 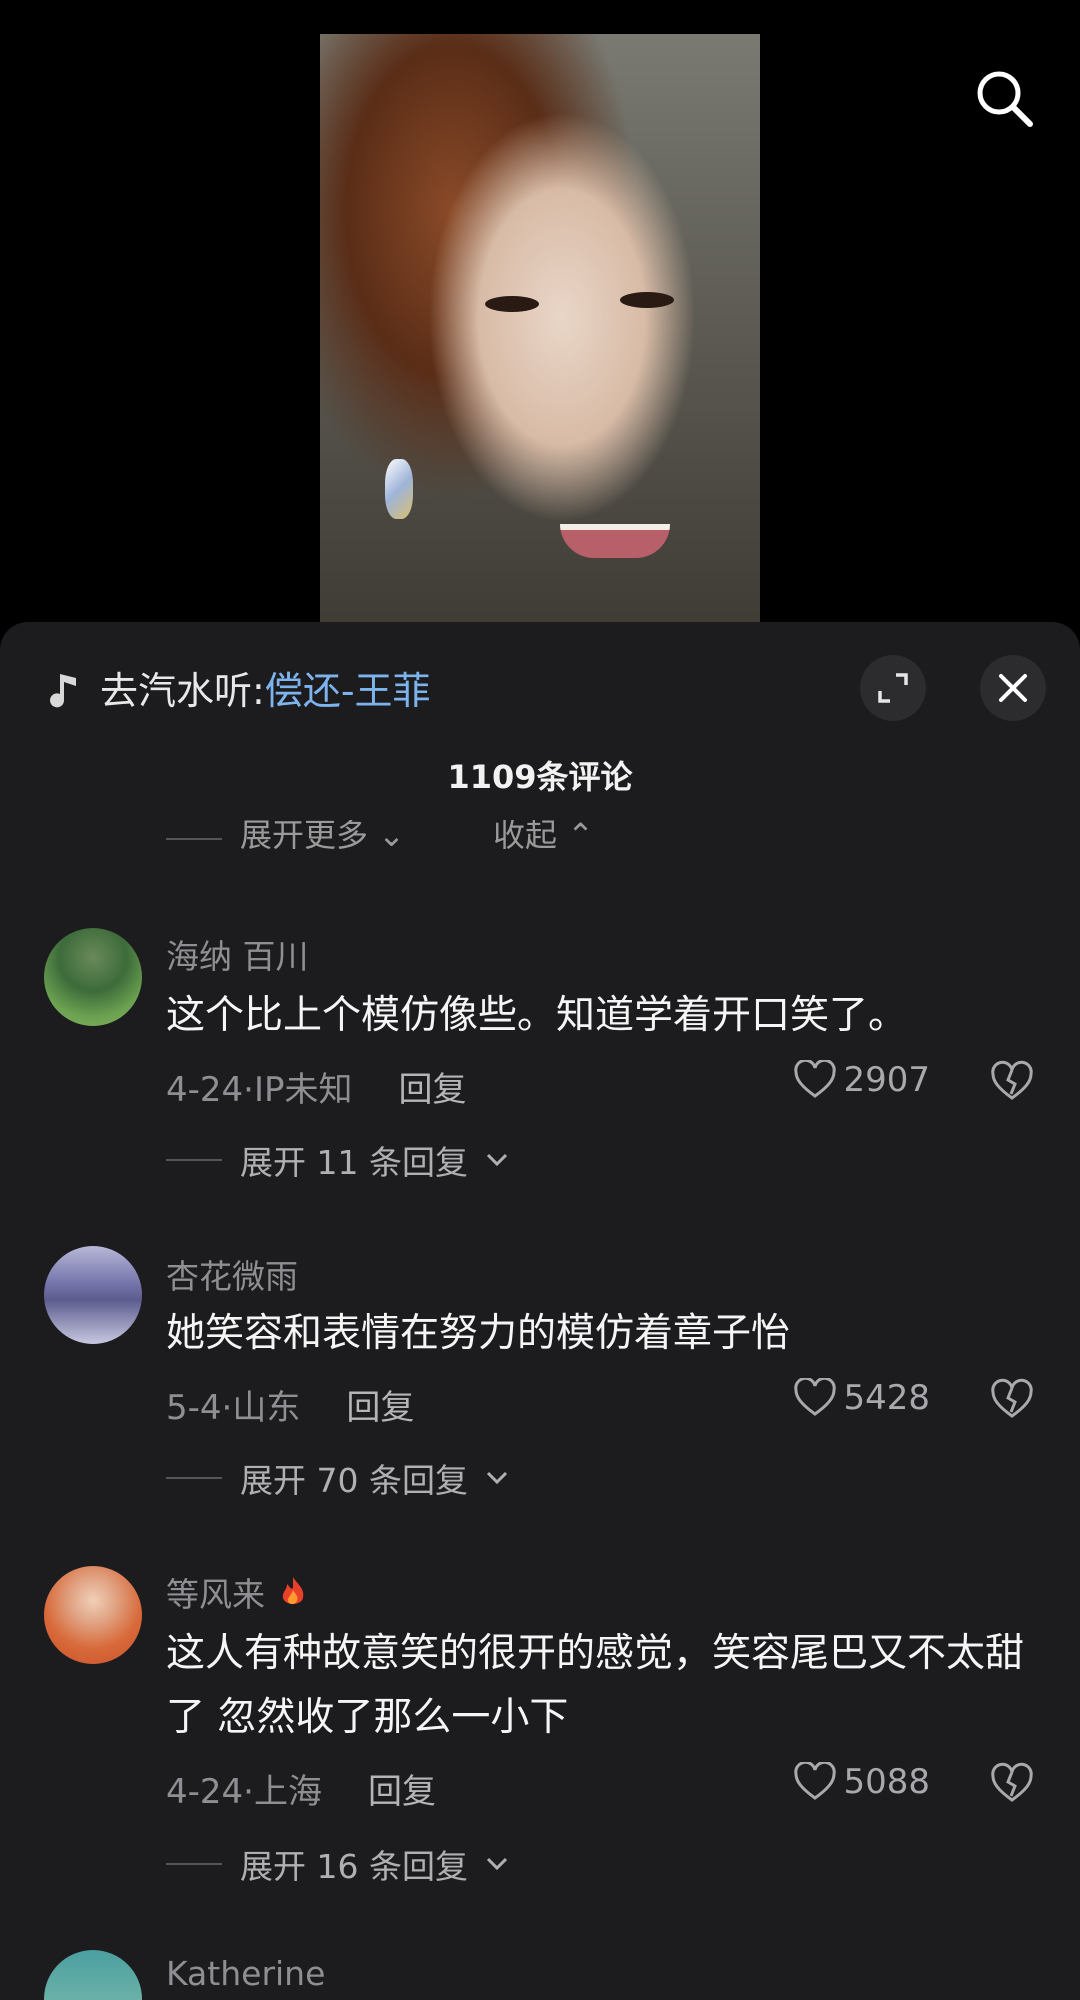 I want to click on expand-replies-label: 展开 70 条回复, so click(x=354, y=1480).